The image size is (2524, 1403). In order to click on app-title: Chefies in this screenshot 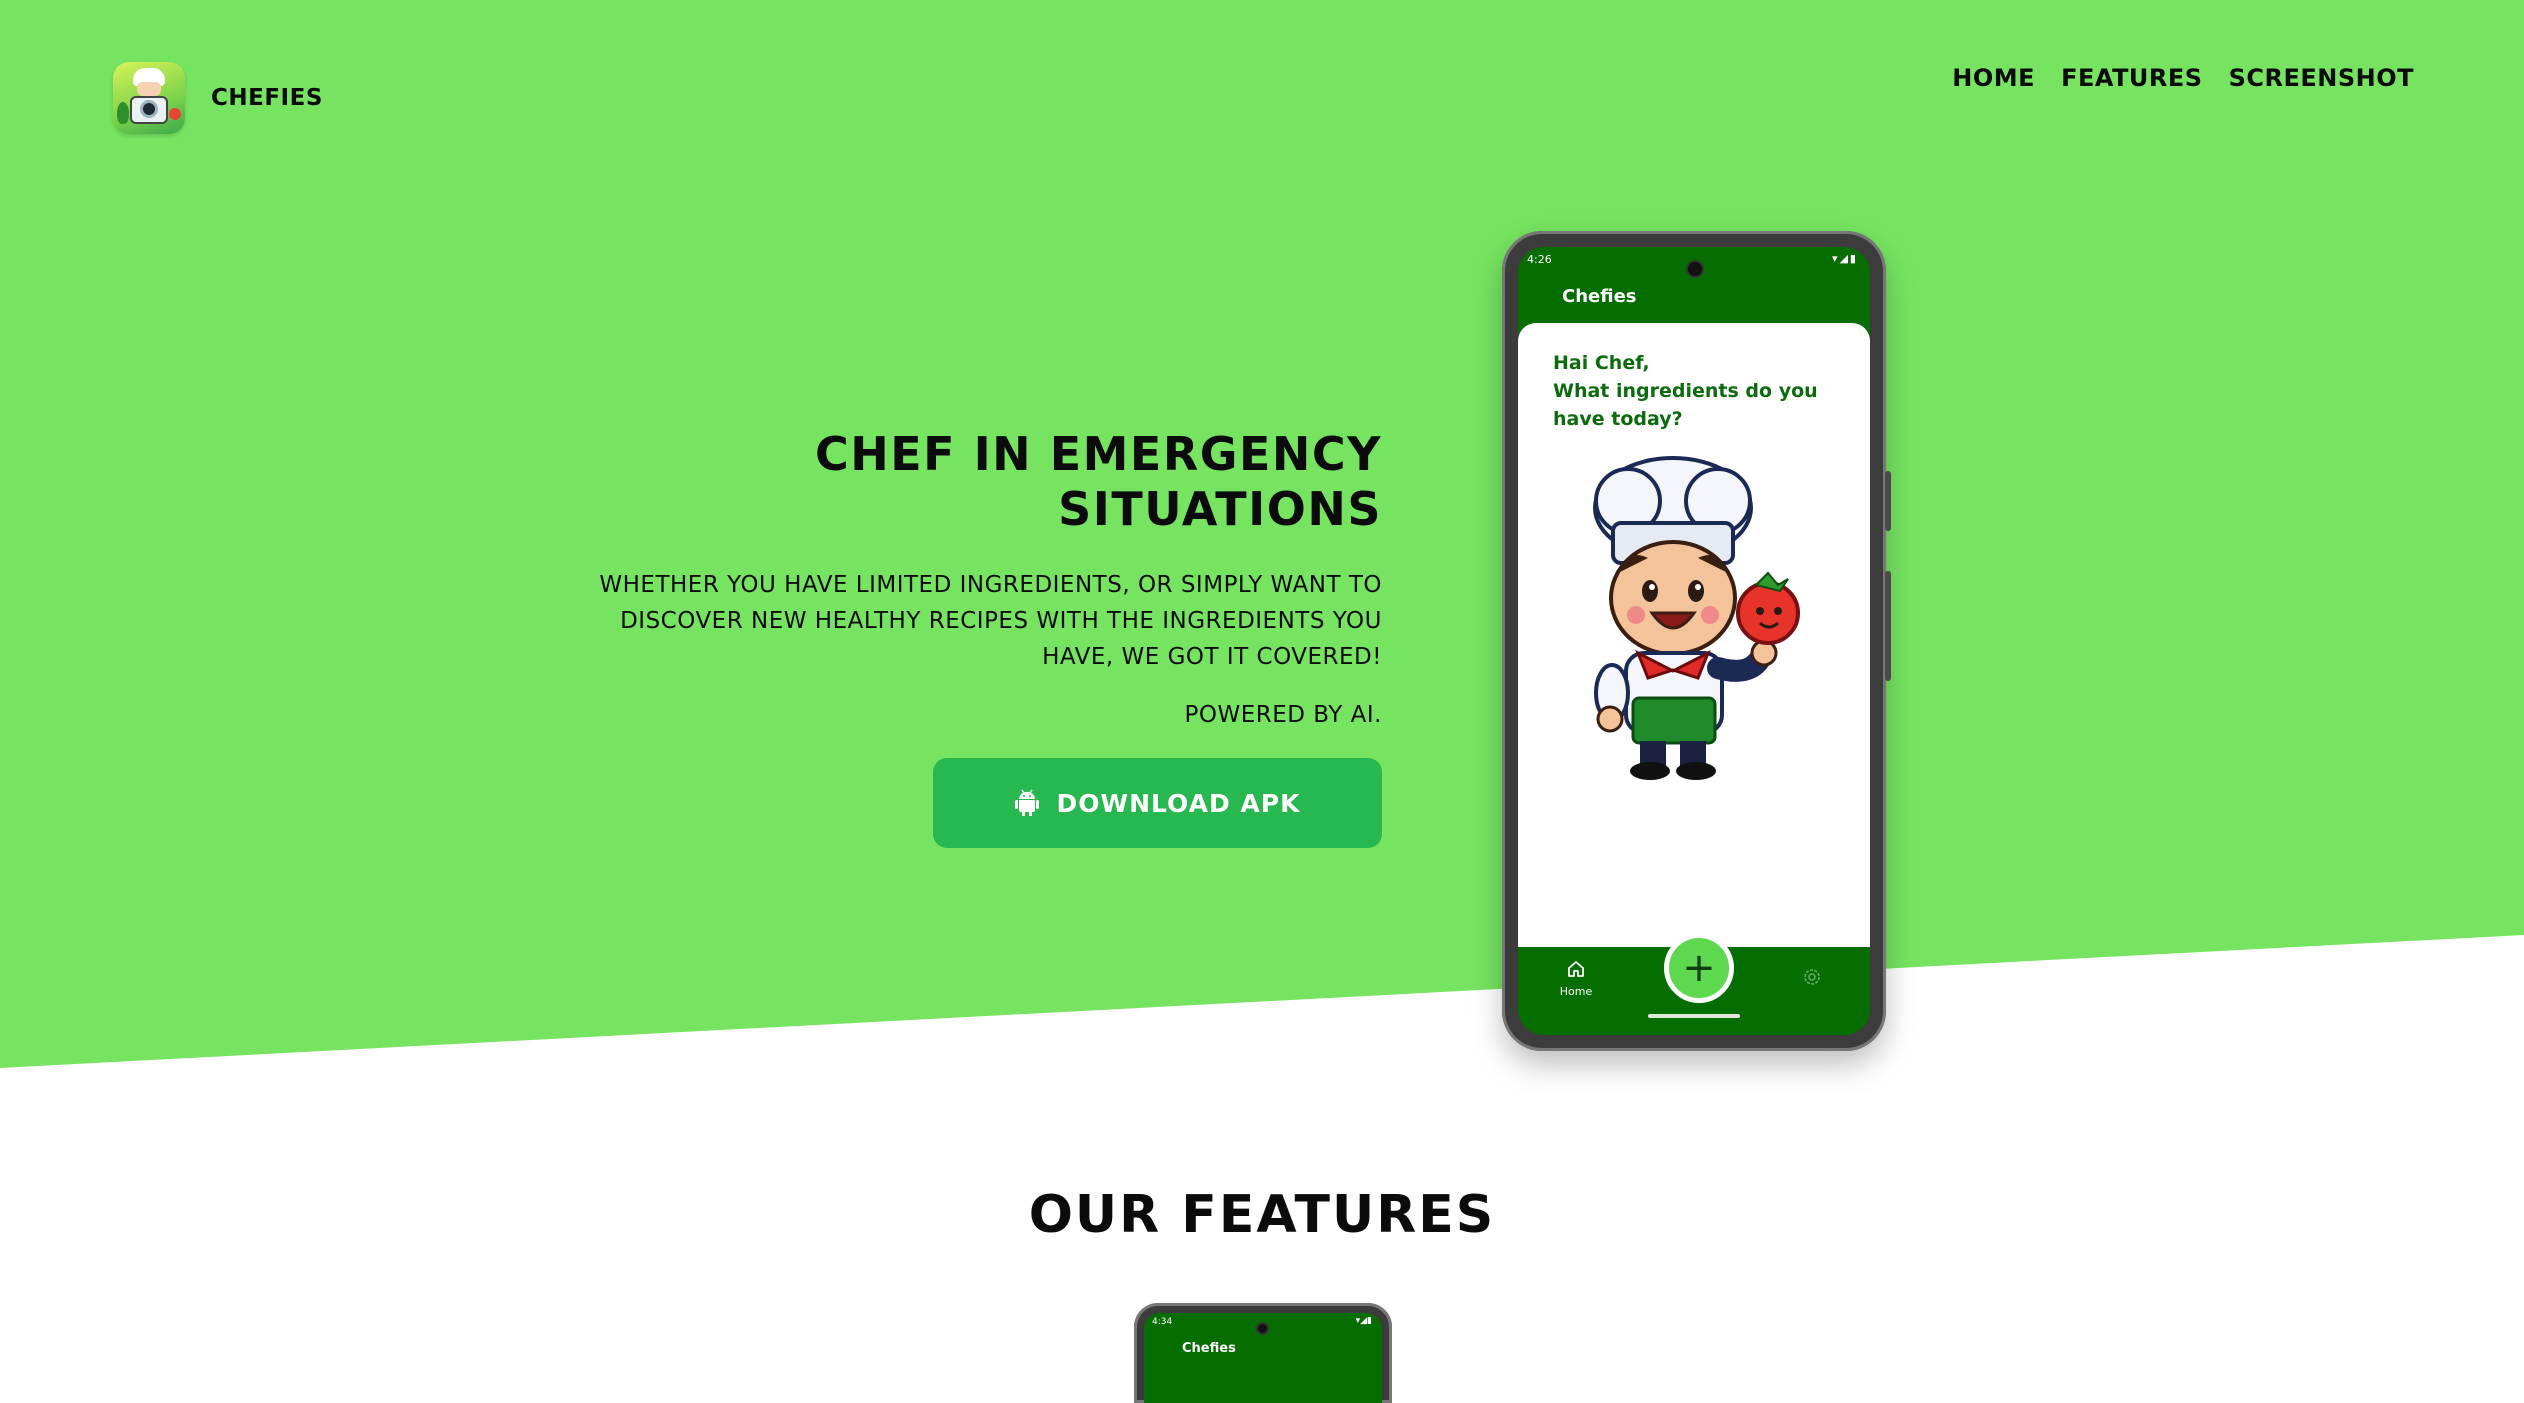, I will do `click(1599, 296)`.